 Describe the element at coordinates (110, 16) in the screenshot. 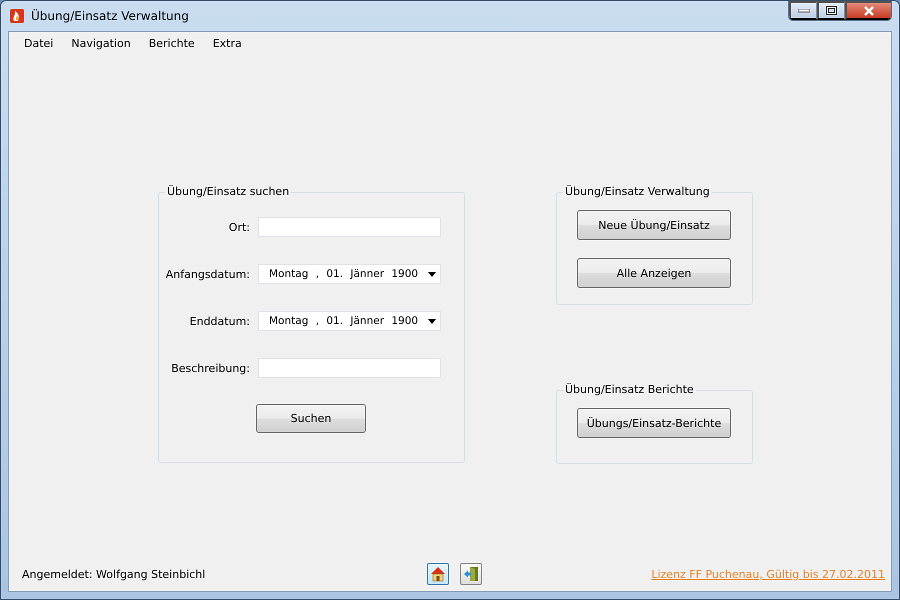

I see `window-title: Übung/Einsatz Verwaltung` at that location.